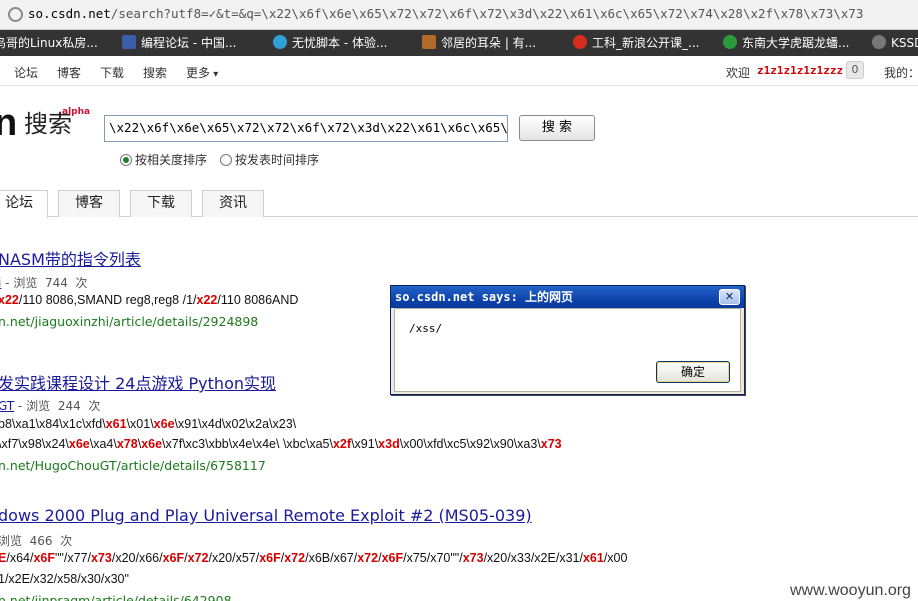  What do you see at coordinates (24, 204) in the screenshot?
I see `tab-forum: 论坛` at bounding box center [24, 204].